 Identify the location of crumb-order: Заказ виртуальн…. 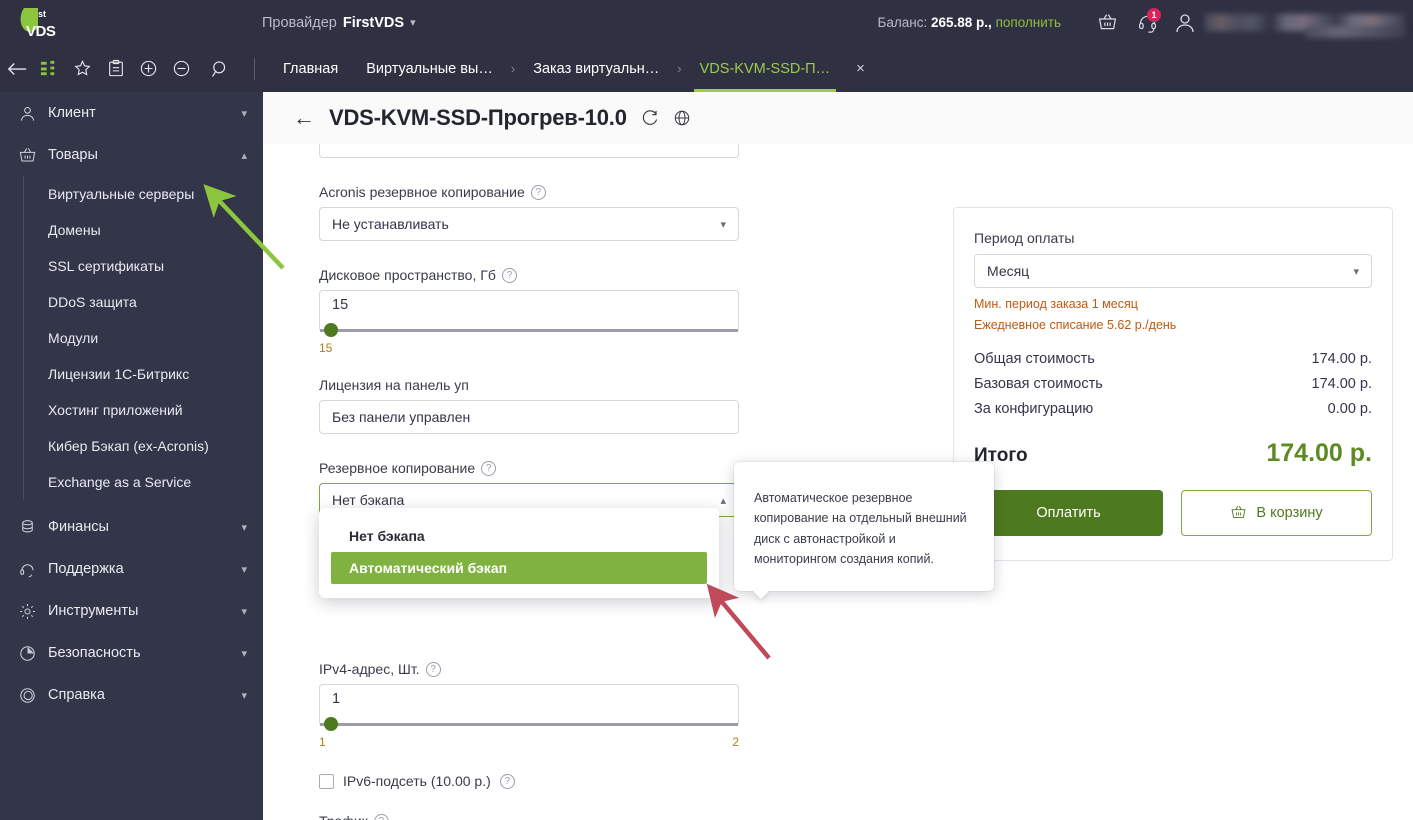
(596, 68).